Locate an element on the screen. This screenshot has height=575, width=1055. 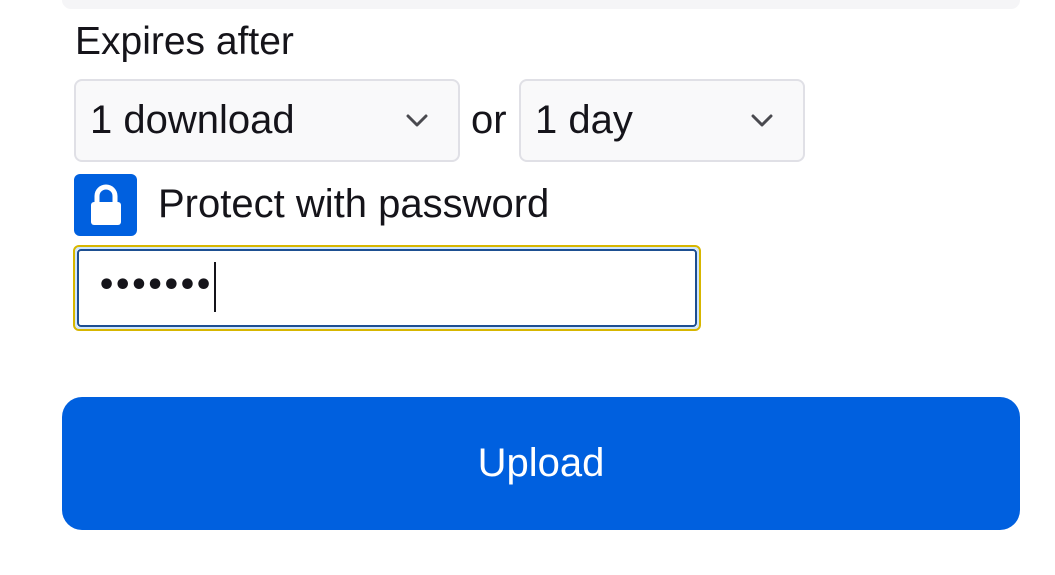
protect-with-password-label: Protect with password is located at coordinates (353, 204).